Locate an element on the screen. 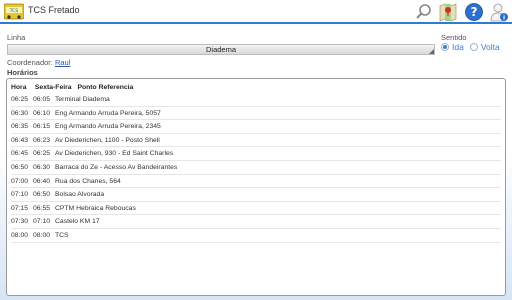 The height and width of the screenshot is (300, 512). cell-hora: 06:50 is located at coordinates (20, 167).